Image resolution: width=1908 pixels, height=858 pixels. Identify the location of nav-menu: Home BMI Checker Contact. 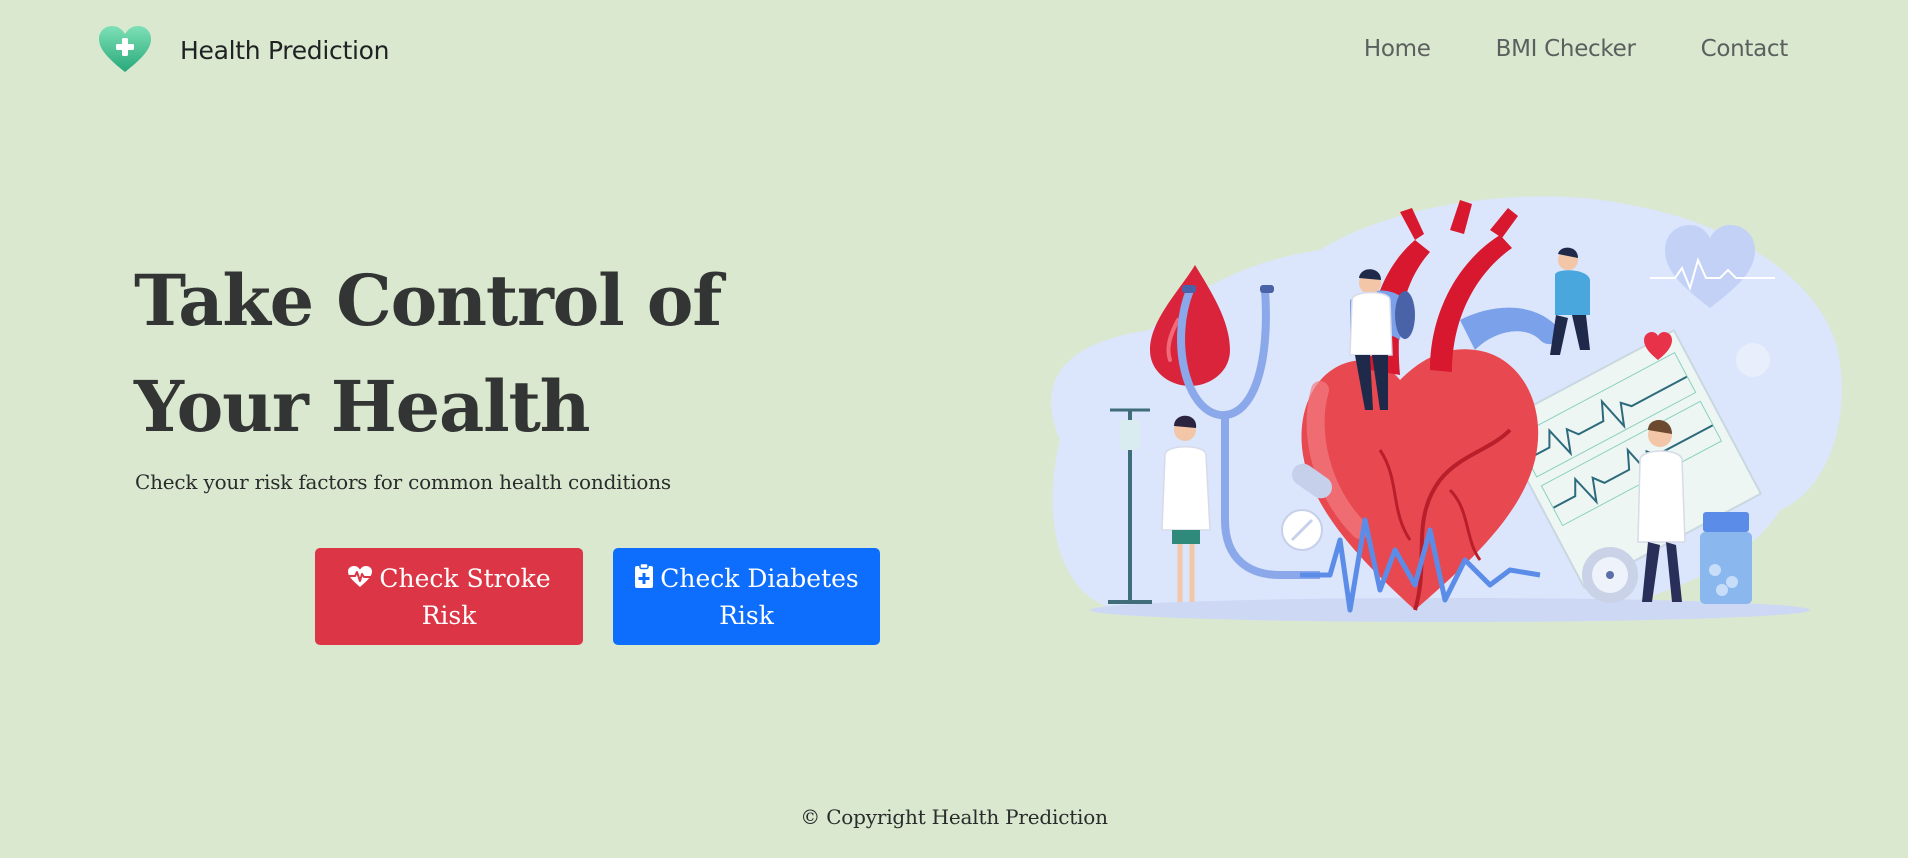
(1543, 49).